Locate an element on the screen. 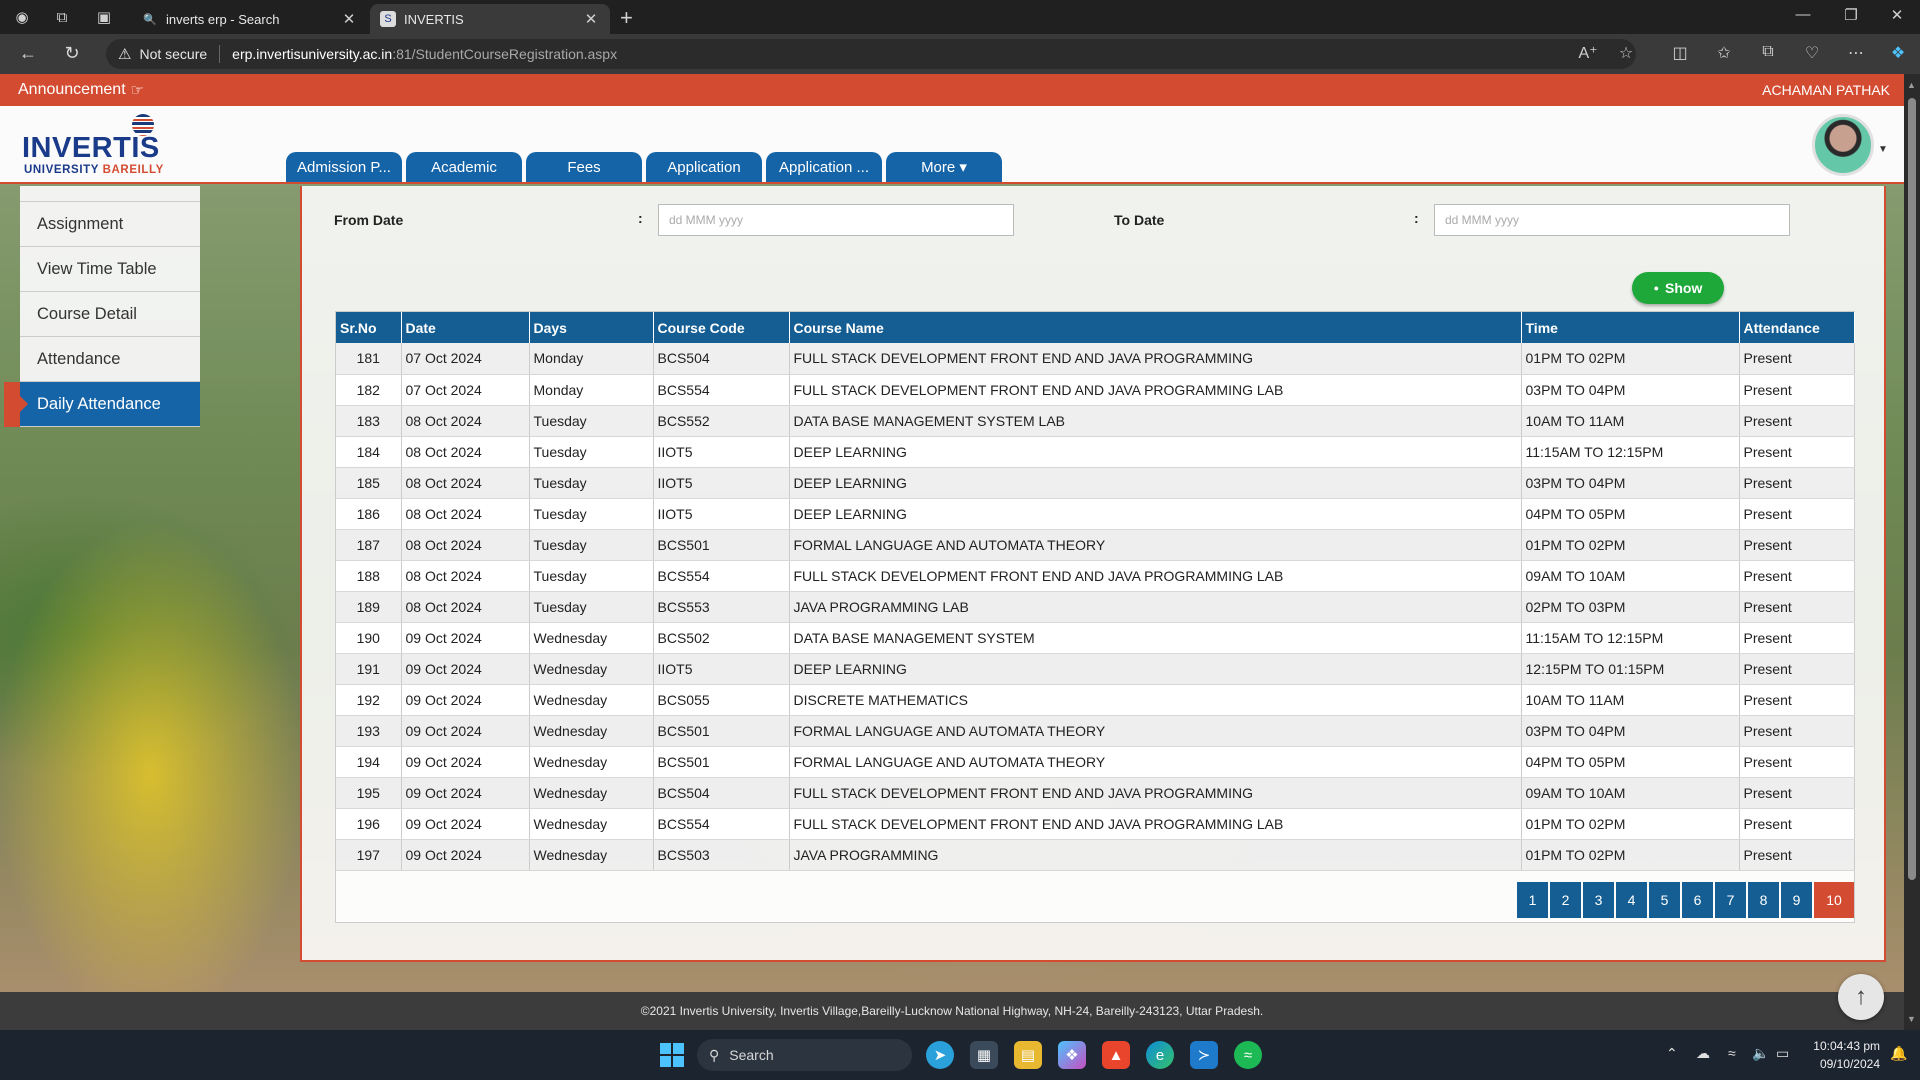 The width and height of the screenshot is (1920, 1080). cell-day: Wednesday is located at coordinates (591, 638).